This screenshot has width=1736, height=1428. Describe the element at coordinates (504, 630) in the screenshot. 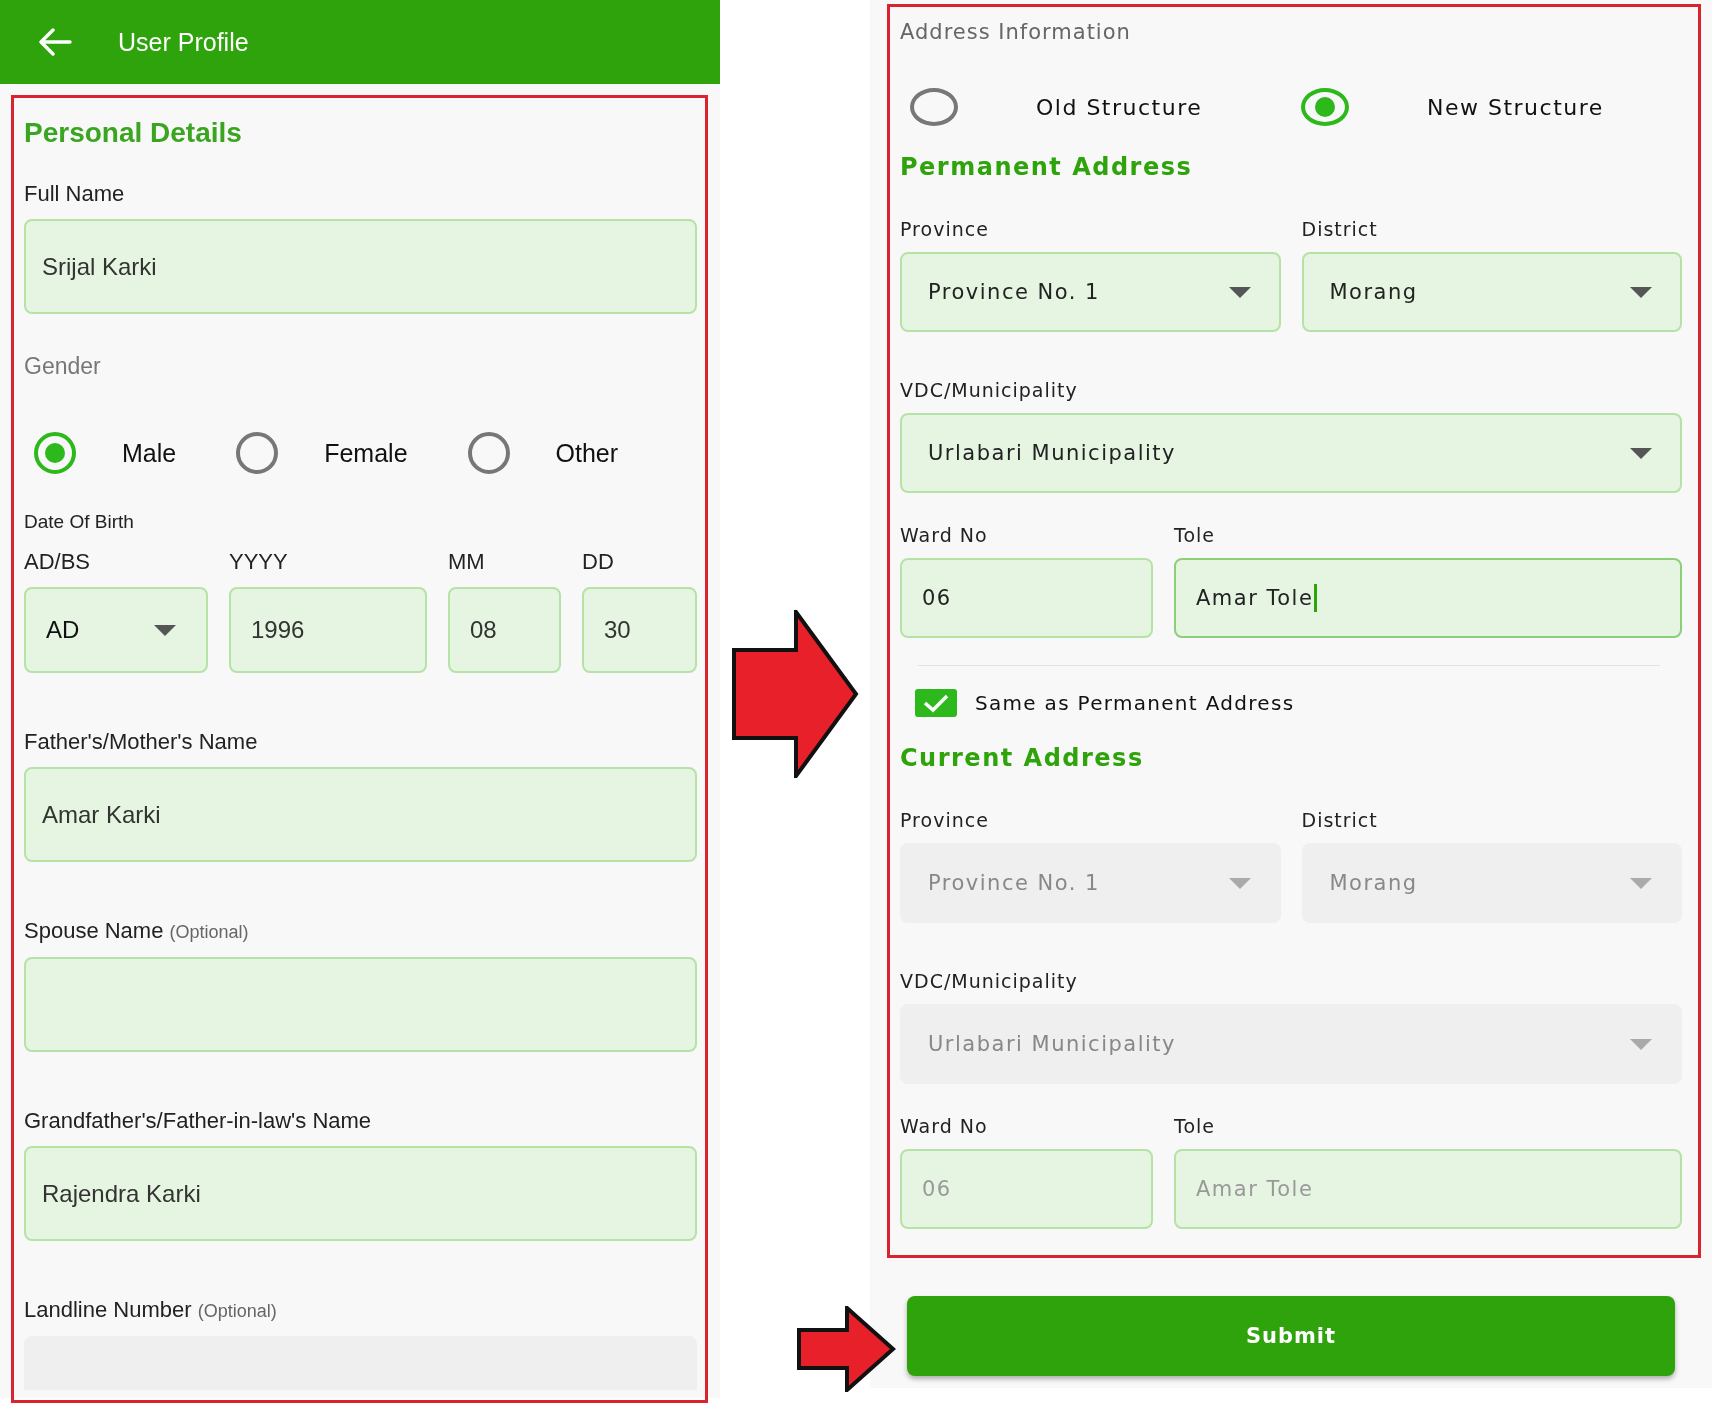

I see `text-field: 08` at that location.